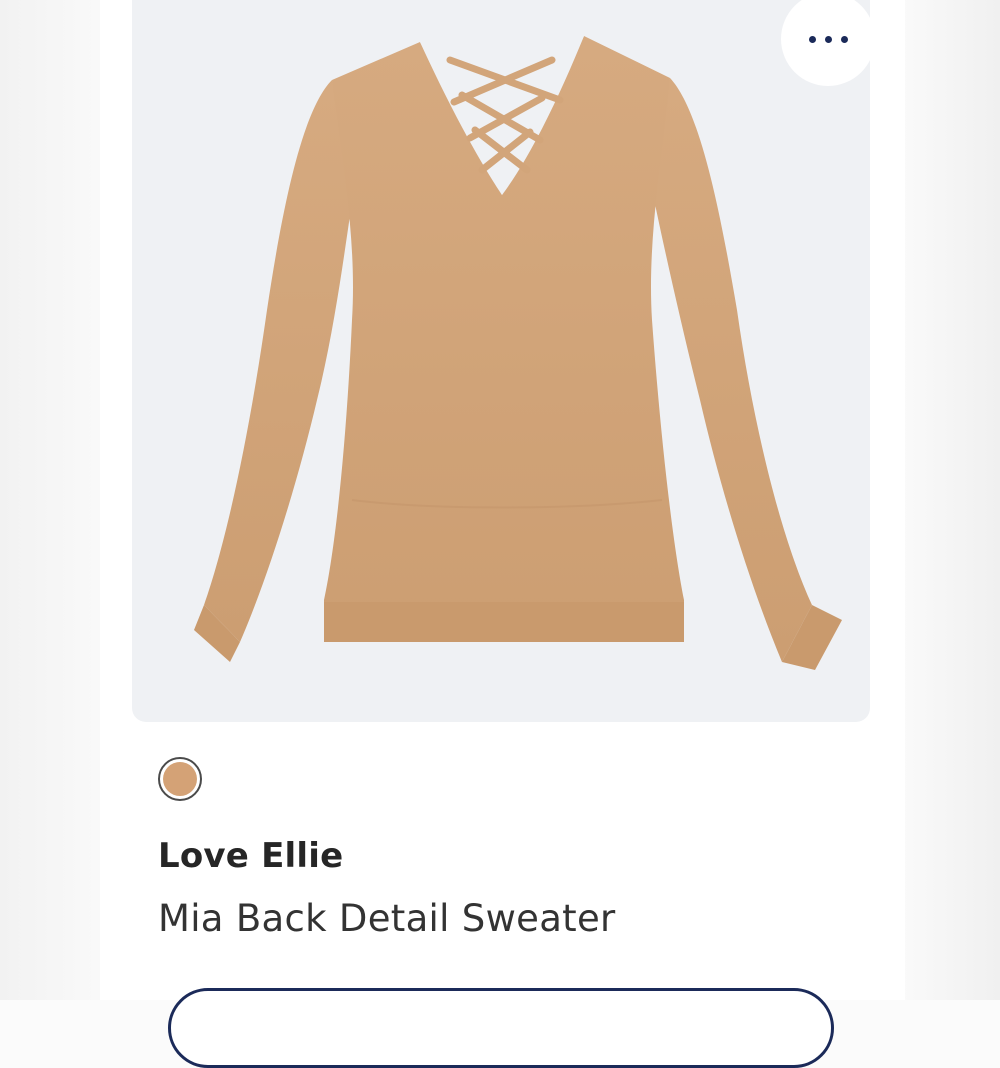  What do you see at coordinates (812, 39) in the screenshot?
I see `more-horizontal-icon` at bounding box center [812, 39].